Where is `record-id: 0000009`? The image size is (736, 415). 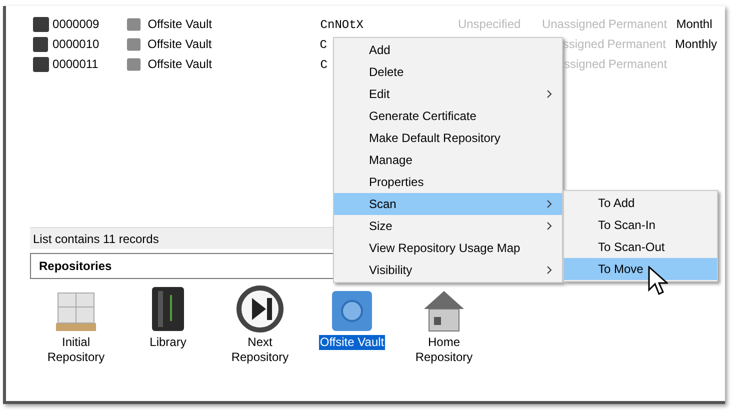 record-id: 0000009 is located at coordinates (76, 24).